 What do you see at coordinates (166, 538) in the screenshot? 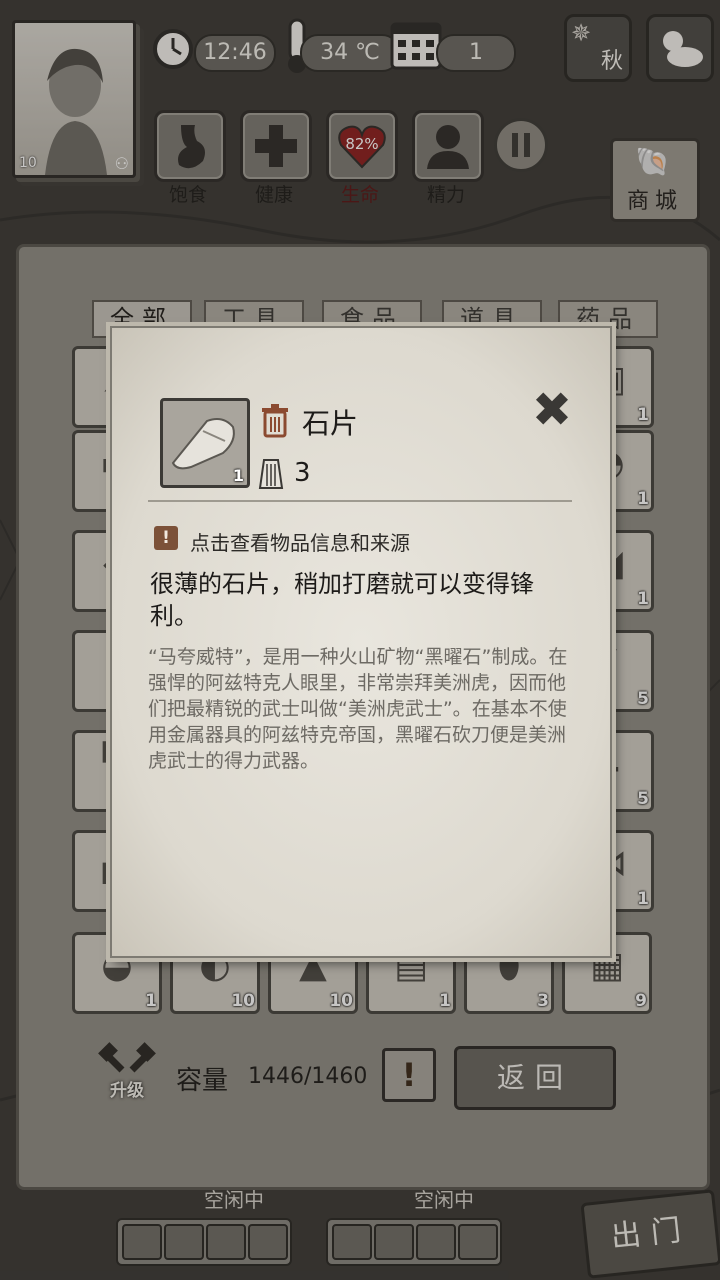
I see `exclamation-icon: !` at bounding box center [166, 538].